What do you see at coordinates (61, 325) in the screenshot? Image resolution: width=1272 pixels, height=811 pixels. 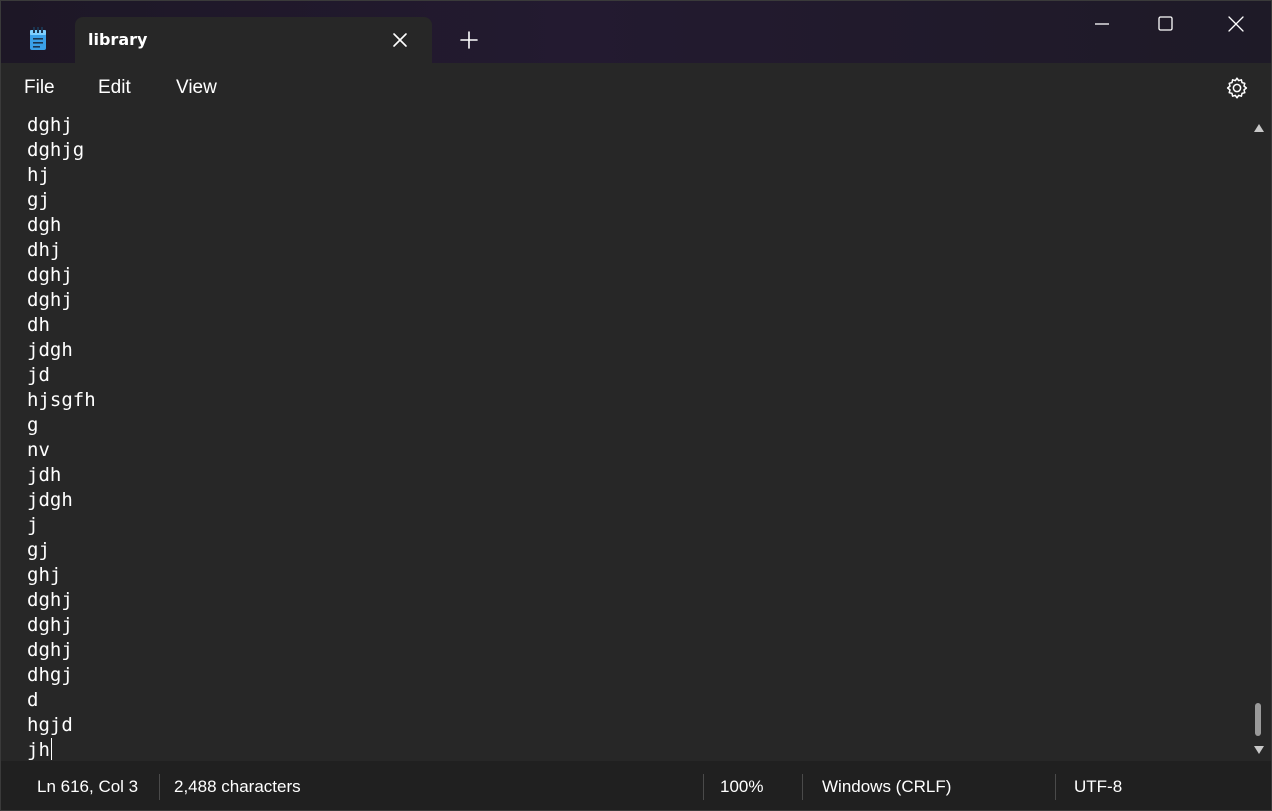 I see `editor-line: dh` at bounding box center [61, 325].